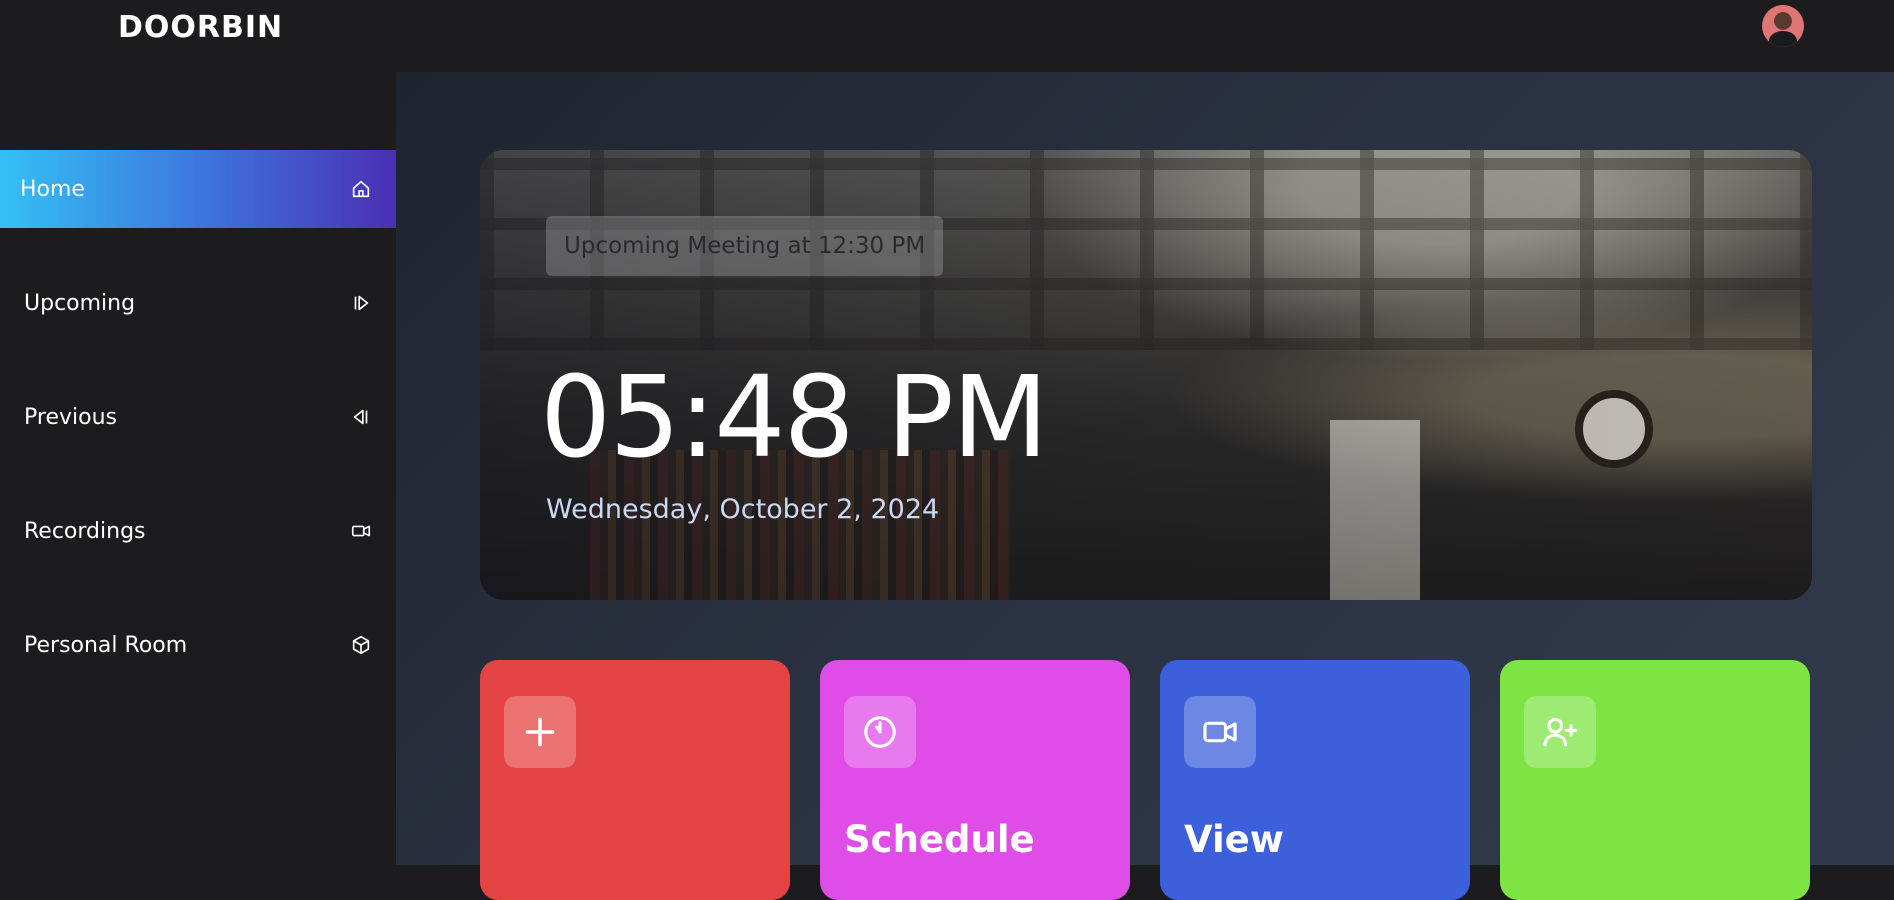 The height and width of the screenshot is (900, 1894). What do you see at coordinates (80, 303) in the screenshot?
I see `sidebar-item-label: Upcoming` at bounding box center [80, 303].